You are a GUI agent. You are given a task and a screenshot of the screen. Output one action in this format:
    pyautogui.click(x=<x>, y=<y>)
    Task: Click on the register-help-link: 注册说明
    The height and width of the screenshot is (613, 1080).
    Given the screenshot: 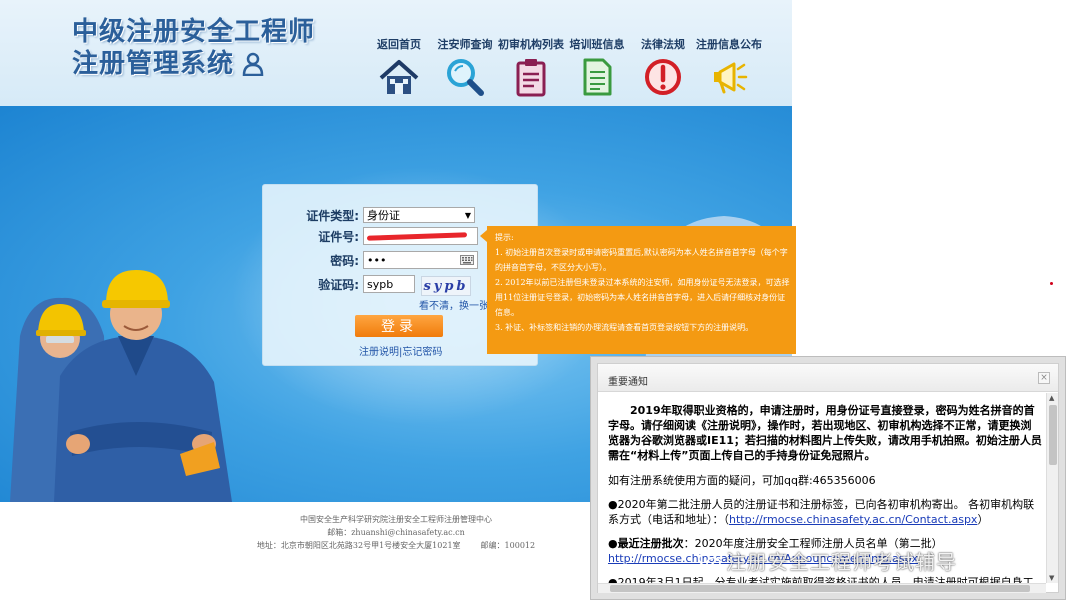 What is the action you would take?
    pyautogui.click(x=379, y=352)
    